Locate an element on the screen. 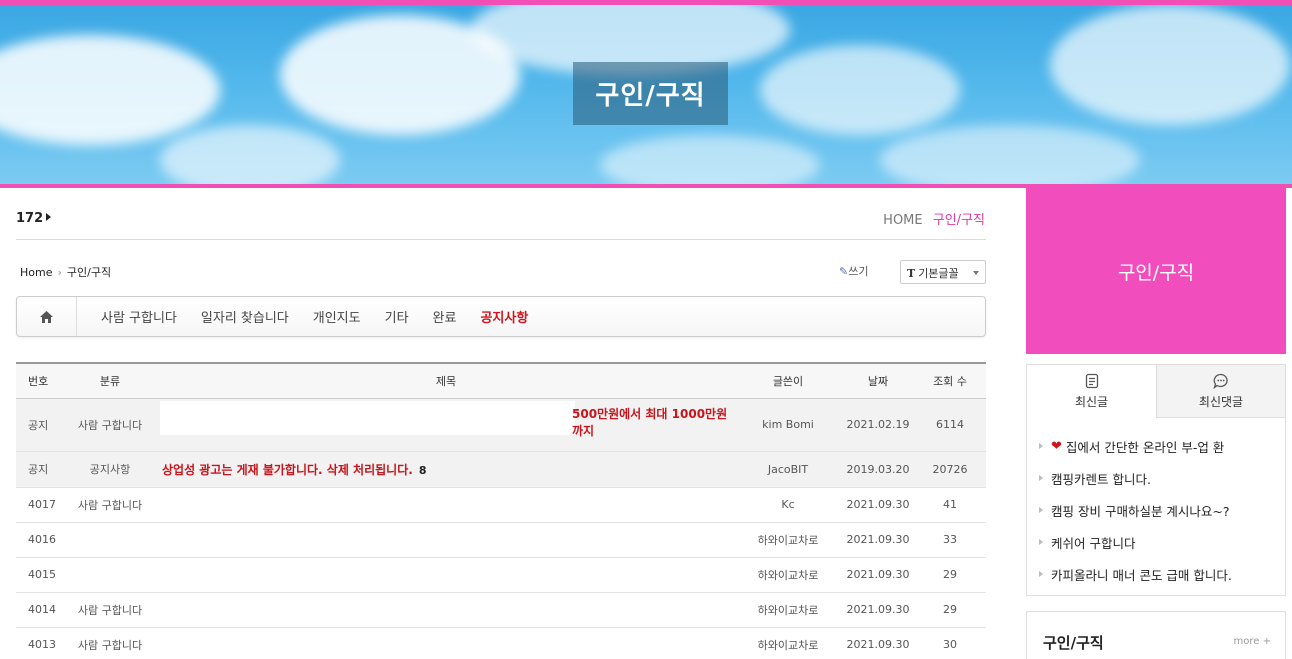 The height and width of the screenshot is (659, 1292). row-views: 6114 is located at coordinates (950, 425).